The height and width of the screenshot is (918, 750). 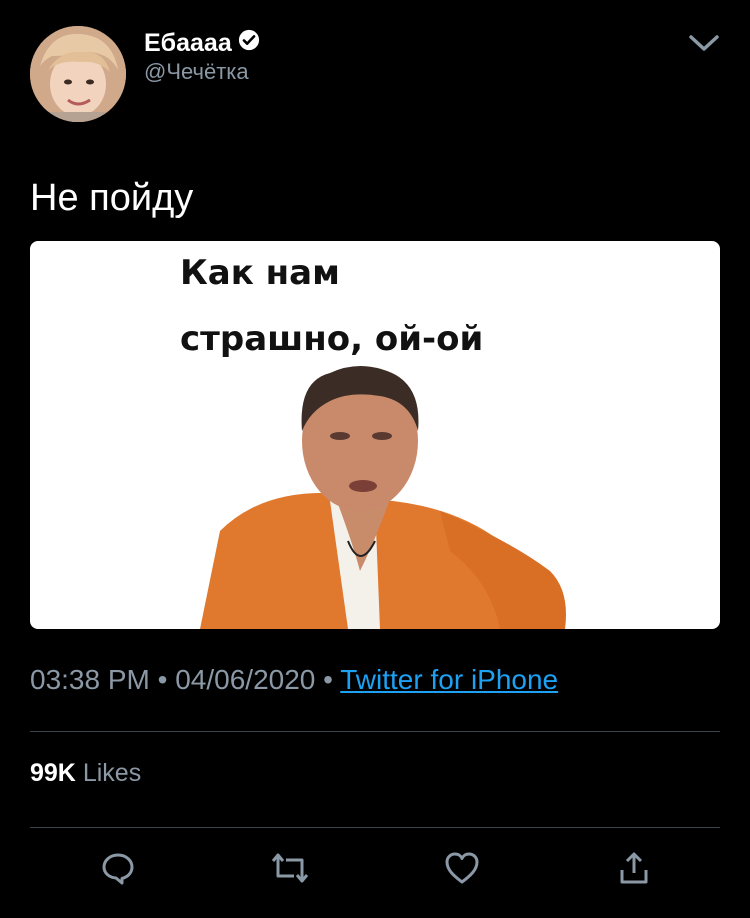 What do you see at coordinates (449, 679) in the screenshot?
I see `tweet-source-link: Twitter for iPhone` at bounding box center [449, 679].